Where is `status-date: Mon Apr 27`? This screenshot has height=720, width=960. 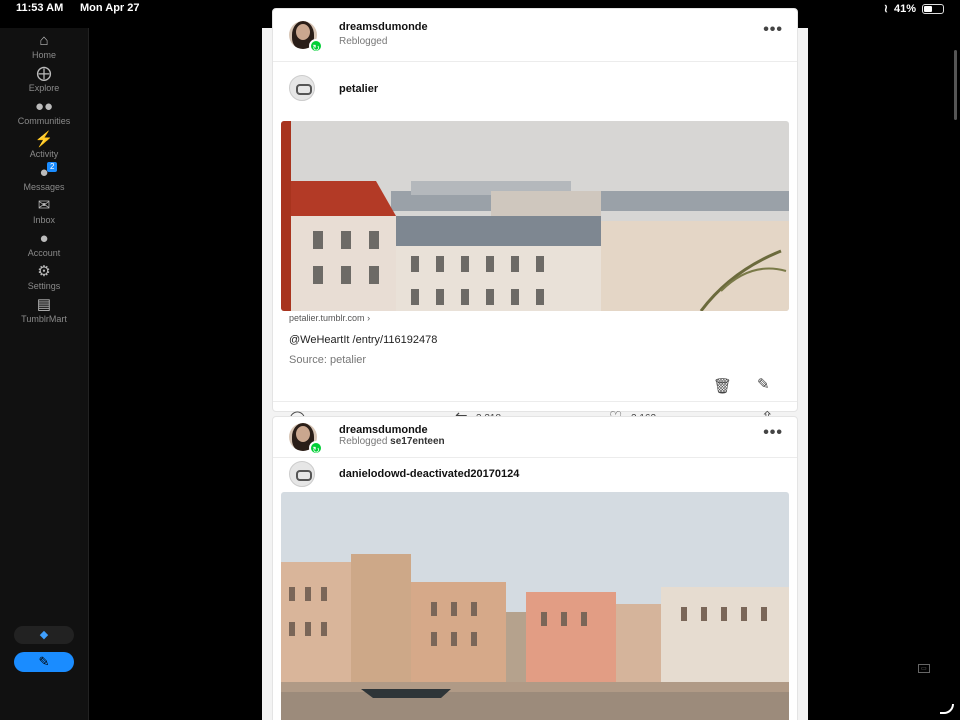 status-date: Mon Apr 27 is located at coordinates (110, 8).